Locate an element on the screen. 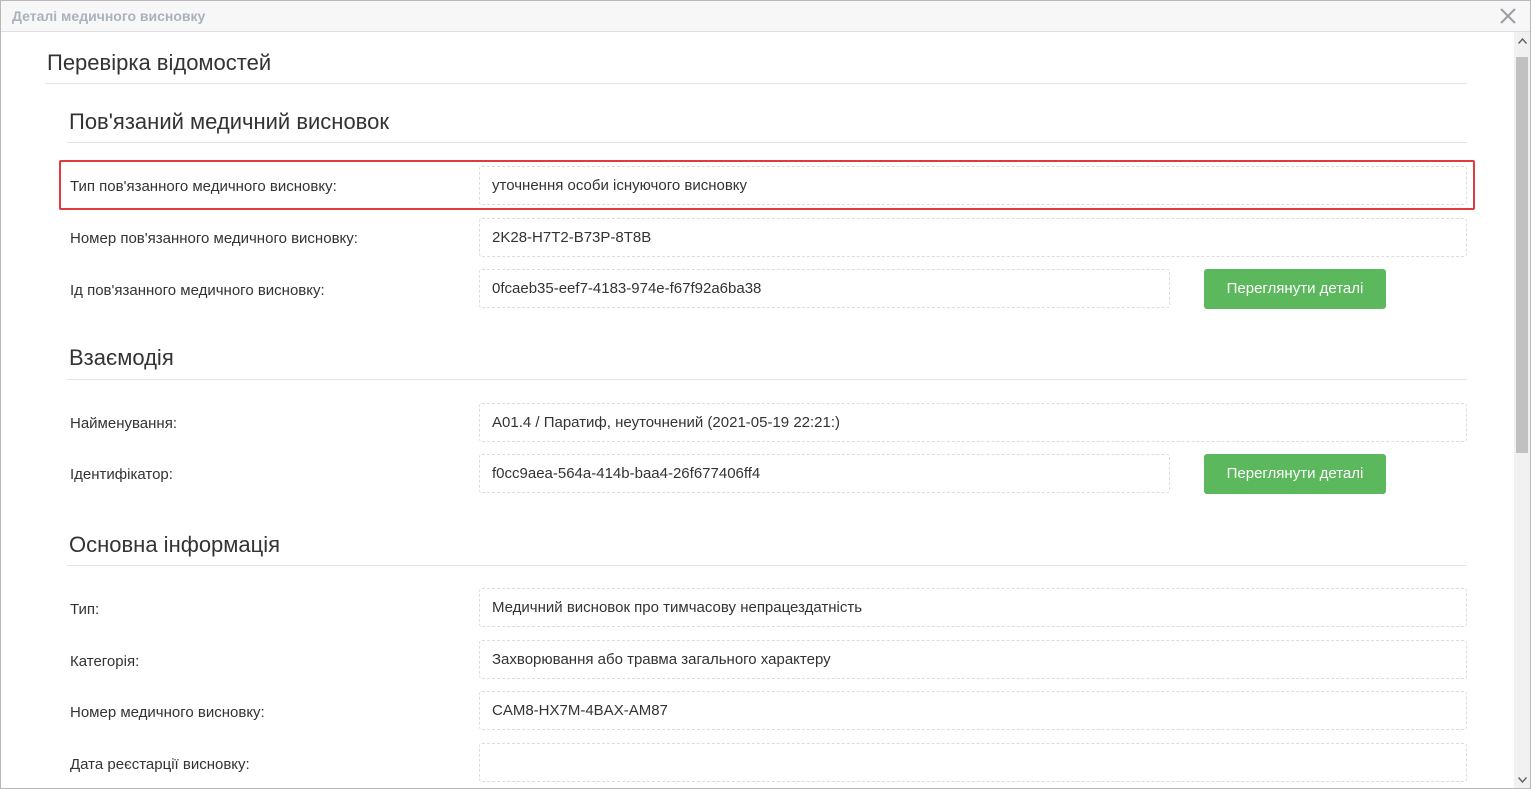 Image resolution: width=1531 pixels, height=789 pixels. chevron-down-icon is located at coordinates (1522, 779).